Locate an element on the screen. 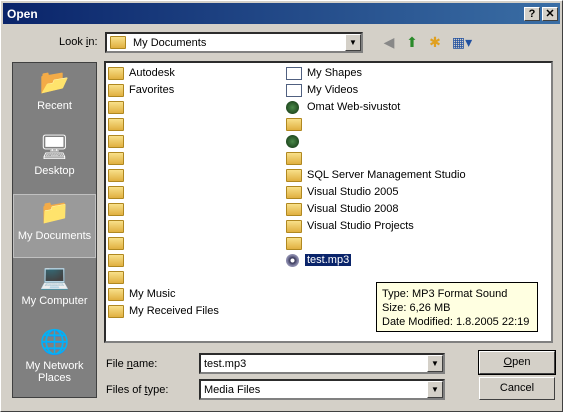 This screenshot has width=563, height=412. list-item: Favorites is located at coordinates (142, 90).